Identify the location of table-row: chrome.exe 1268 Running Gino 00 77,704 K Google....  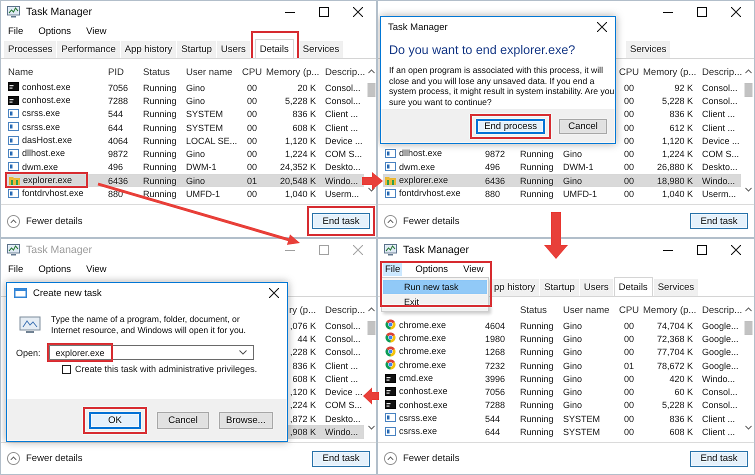
(562, 352).